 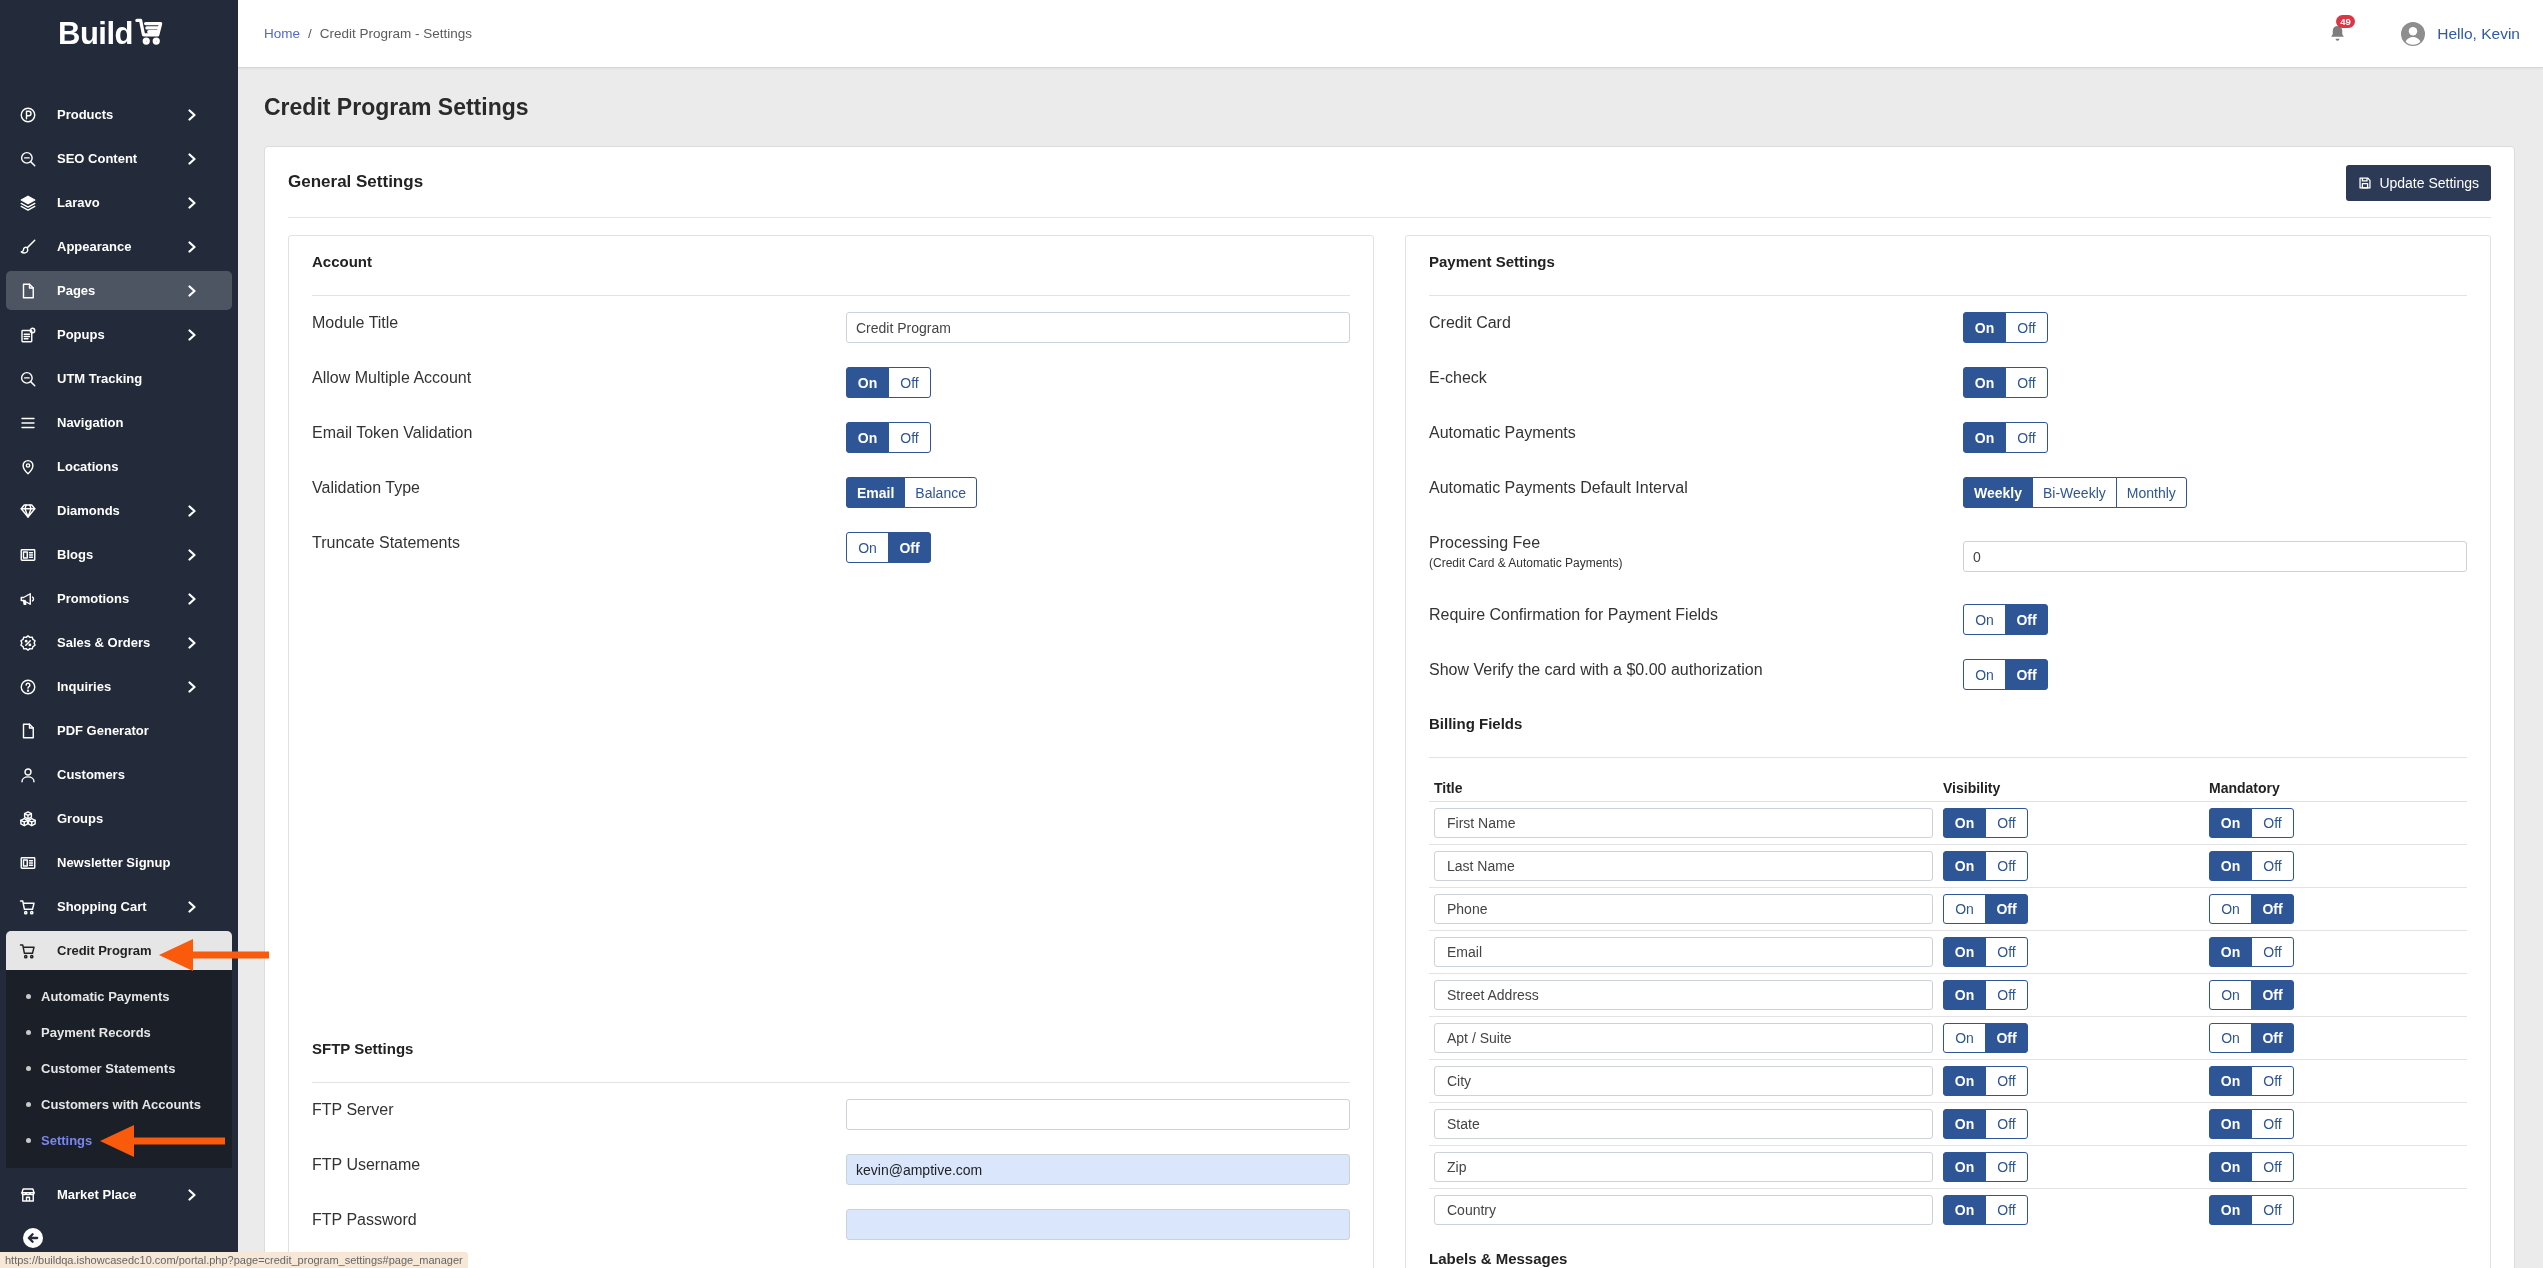 I want to click on sidebar-item: Promotions, so click(x=119, y=598).